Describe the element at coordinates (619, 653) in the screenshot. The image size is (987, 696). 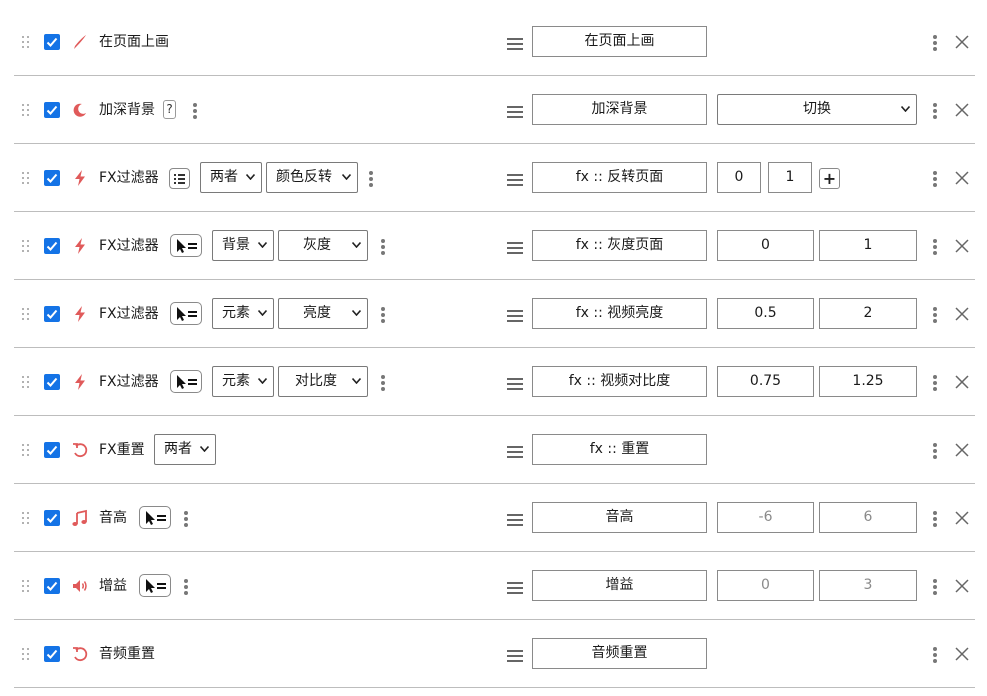
I see `action-button: 音频重置` at that location.